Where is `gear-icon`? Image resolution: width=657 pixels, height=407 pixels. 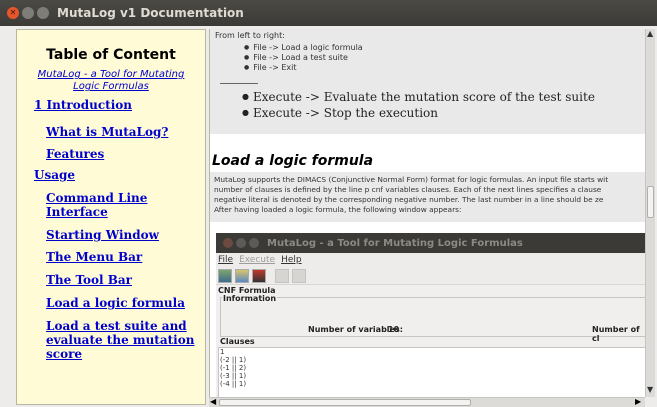
gear-icon is located at coordinates (282, 275).